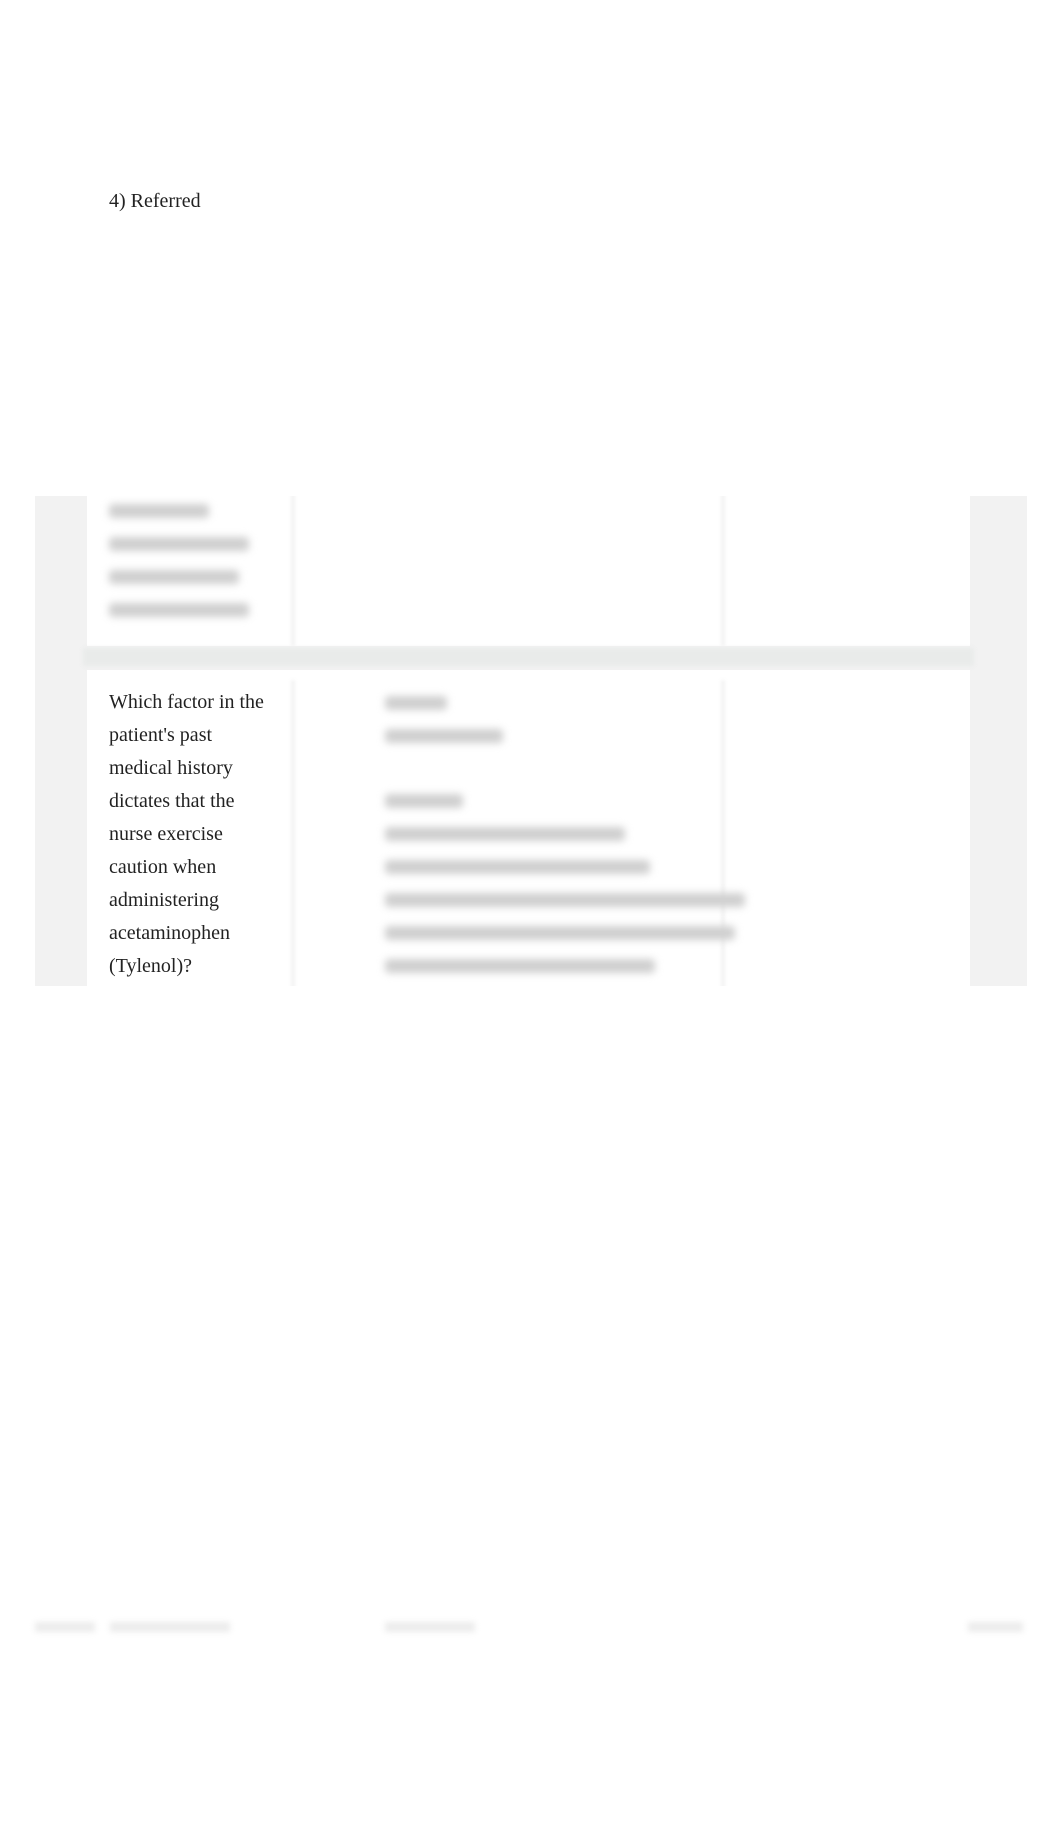 The height and width of the screenshot is (1828, 1062). I want to click on blurred-answer, so click(444, 736).